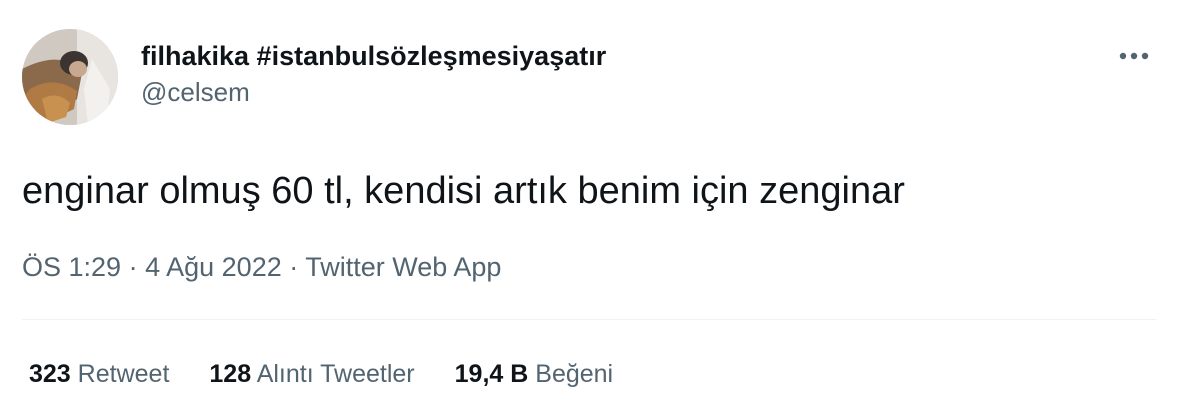 The width and height of the screenshot is (1180, 416). I want to click on retweets-stat: 323 Retweet, so click(99, 374).